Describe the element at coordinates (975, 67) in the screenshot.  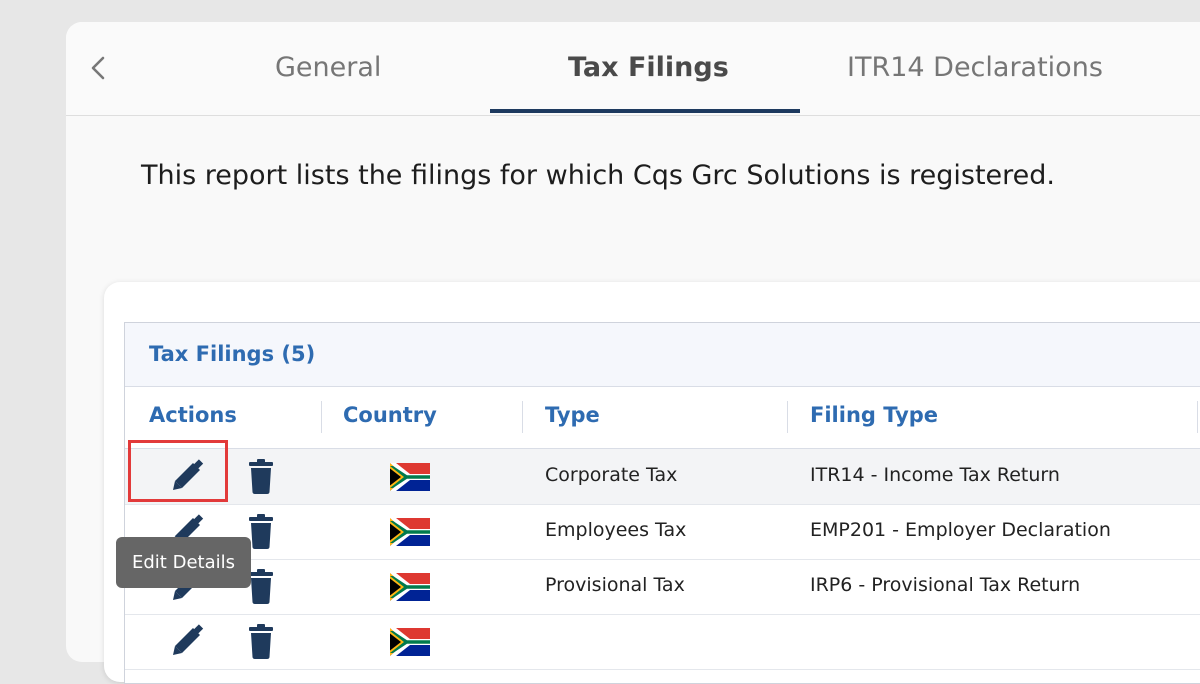
I see `tab-itr14-declarations: ITR14 Declarations` at that location.